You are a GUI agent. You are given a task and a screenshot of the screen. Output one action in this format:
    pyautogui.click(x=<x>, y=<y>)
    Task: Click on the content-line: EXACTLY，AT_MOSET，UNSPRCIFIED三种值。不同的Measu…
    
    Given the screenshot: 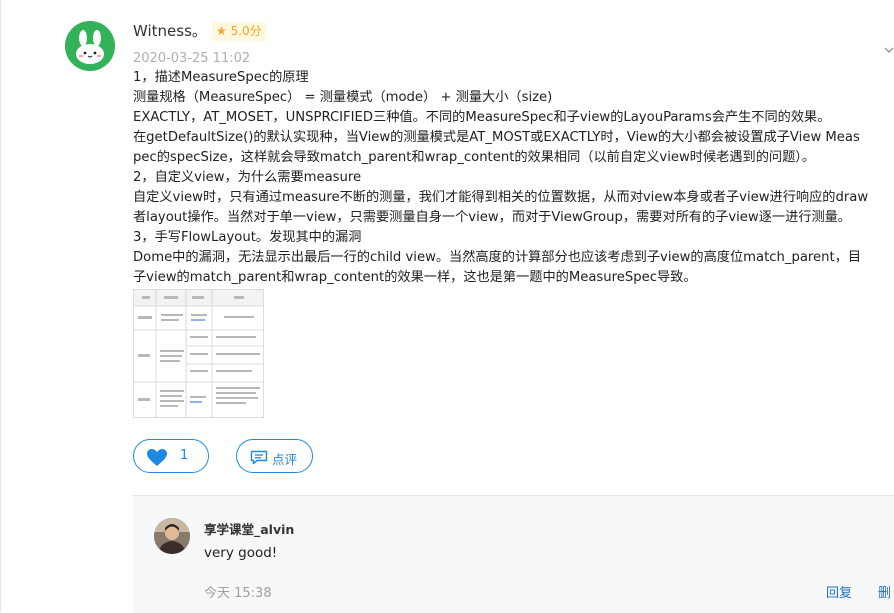 What is the action you would take?
    pyautogui.click(x=482, y=117)
    